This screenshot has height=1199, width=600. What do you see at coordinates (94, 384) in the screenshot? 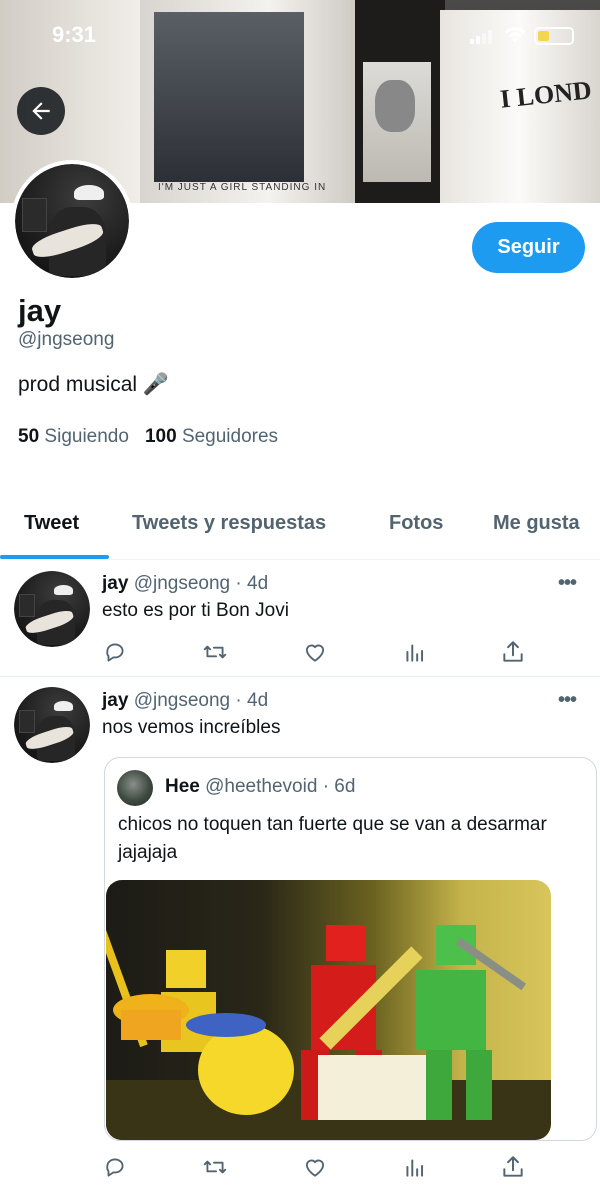
I see `profile-bio: prod musical 🎤` at bounding box center [94, 384].